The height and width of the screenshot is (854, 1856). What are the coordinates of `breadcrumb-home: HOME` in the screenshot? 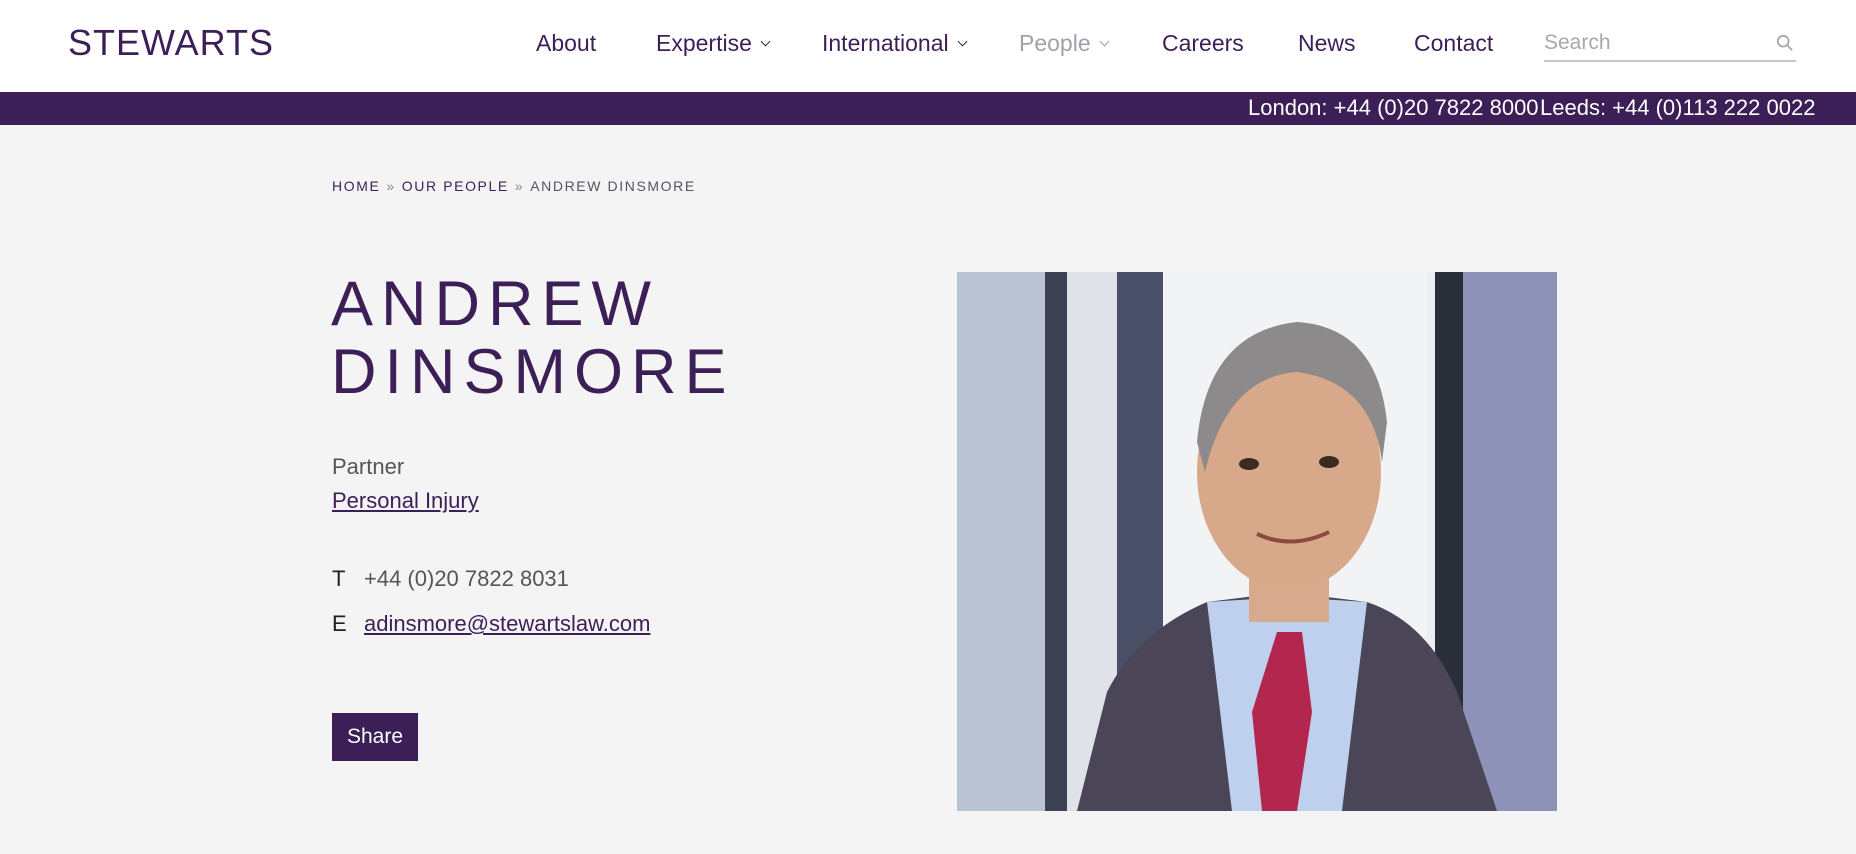 It's located at (356, 186).